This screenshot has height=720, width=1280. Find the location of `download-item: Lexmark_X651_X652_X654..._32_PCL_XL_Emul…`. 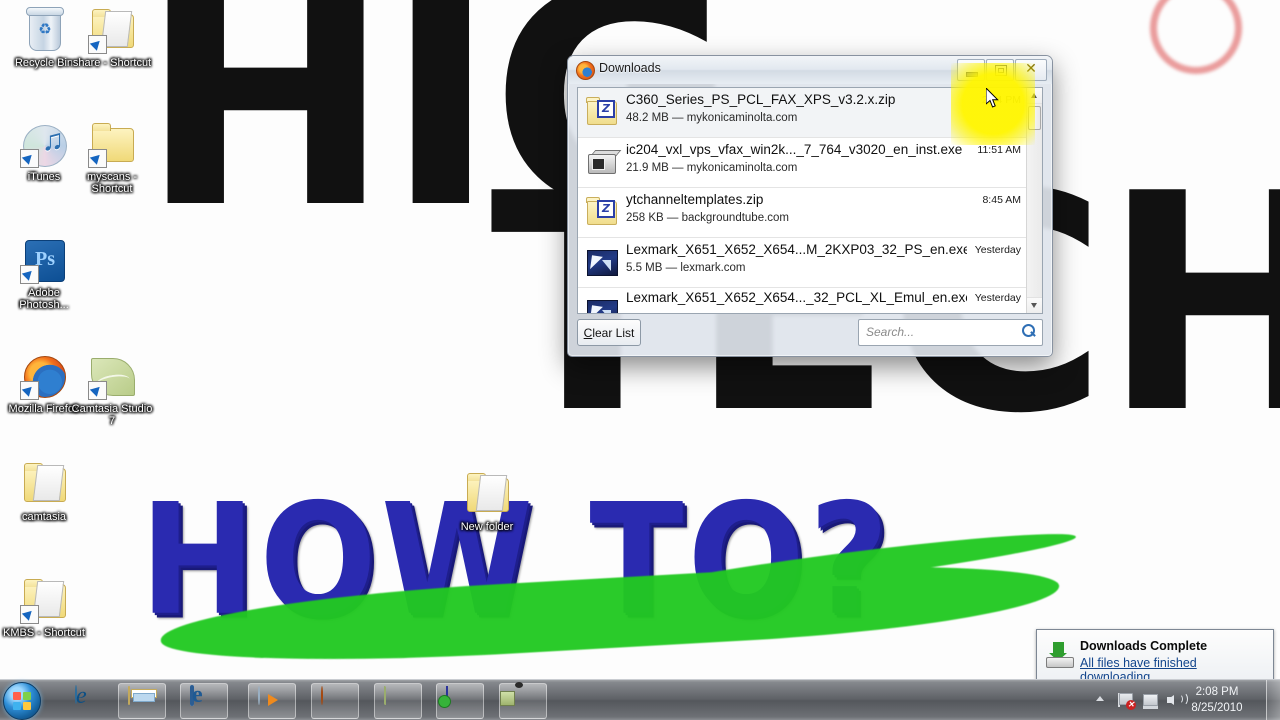

download-item: Lexmark_X651_X652_X654..._32_PCL_XL_Emul… is located at coordinates (802, 300).